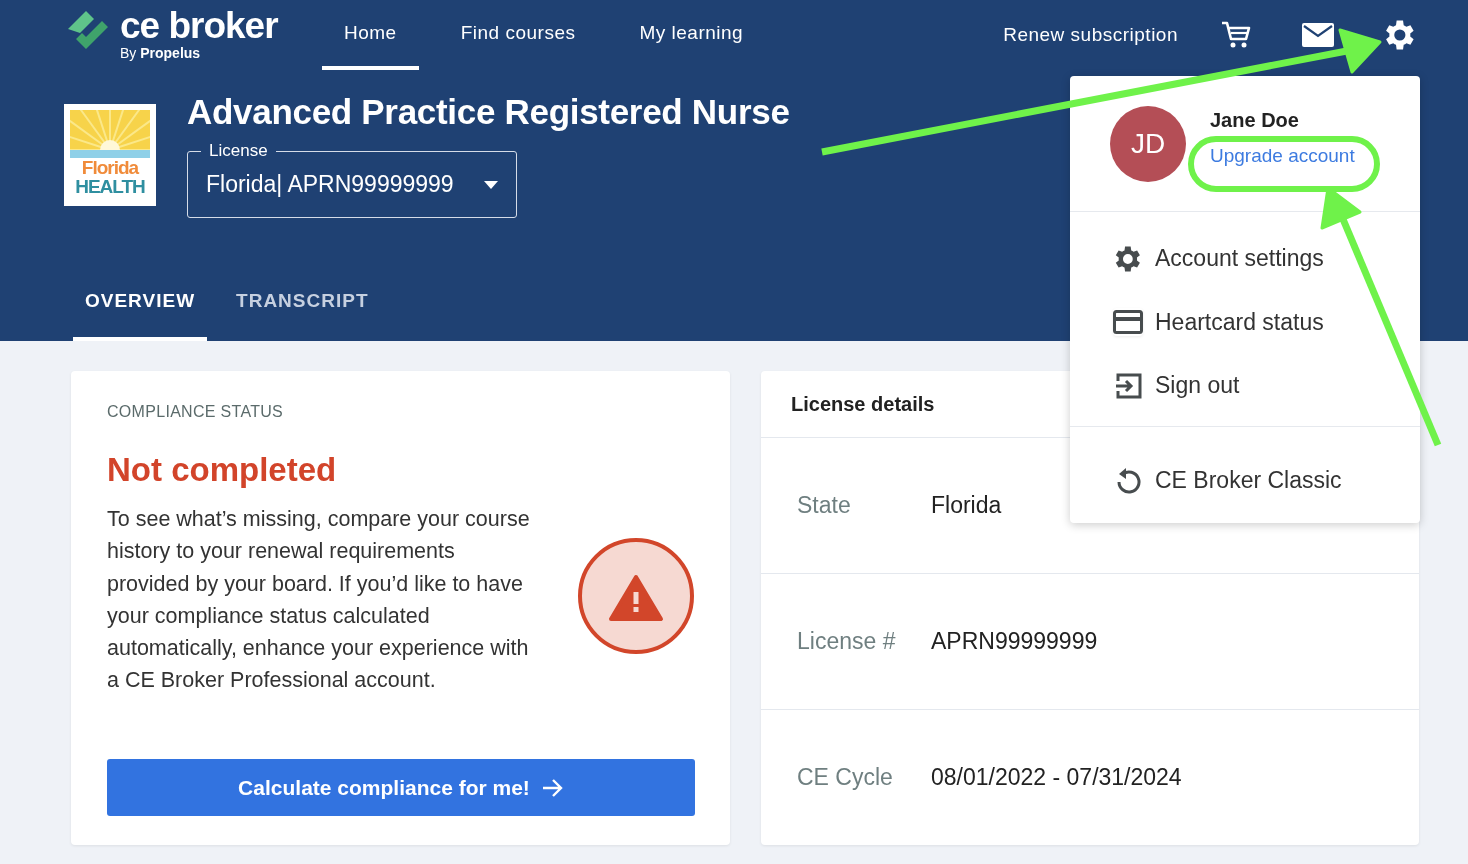  I want to click on status-text: Not completed, so click(222, 470).